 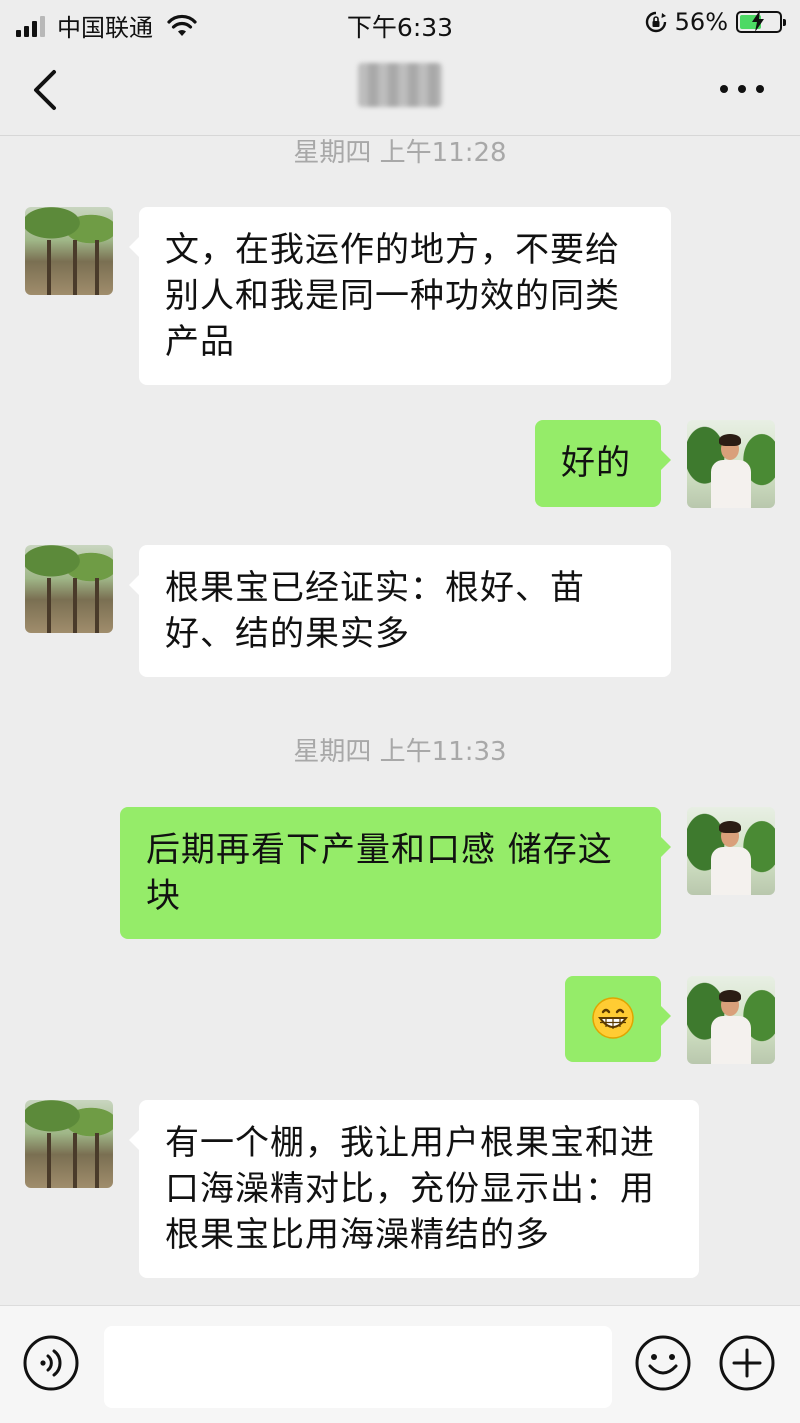 I want to click on battery-percent: 56%, so click(x=701, y=22).